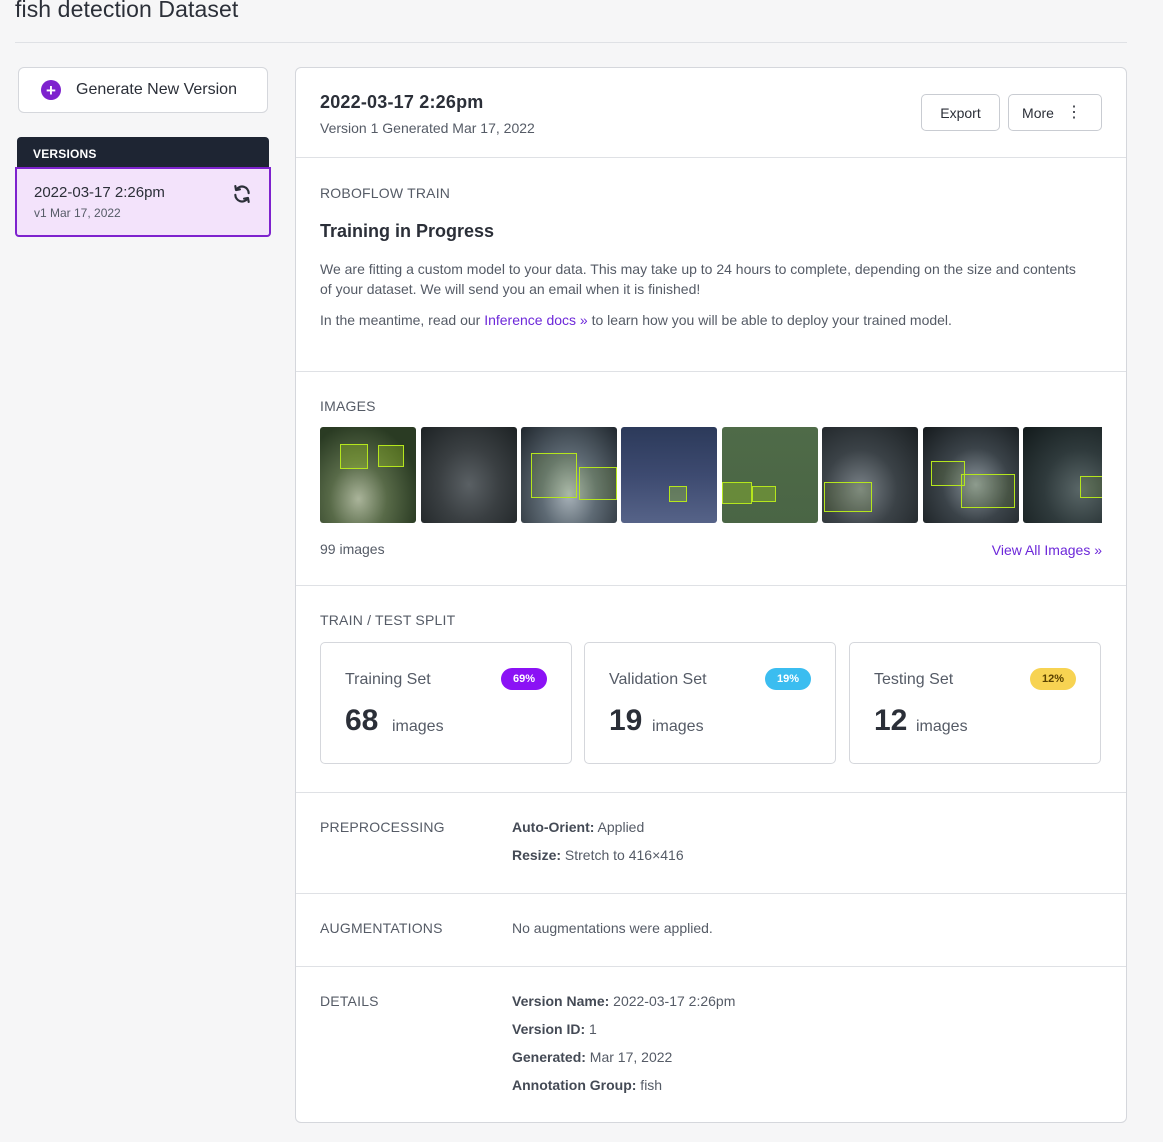 The image size is (1163, 1142). Describe the element at coordinates (975, 703) in the screenshot. I see `testing-set-card: Testing Set 12% 12 images` at that location.